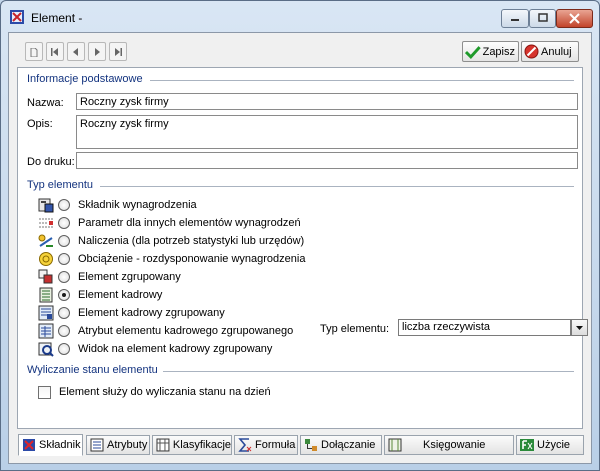 This screenshot has width=600, height=471. I want to click on charge-icon, so click(46, 258).